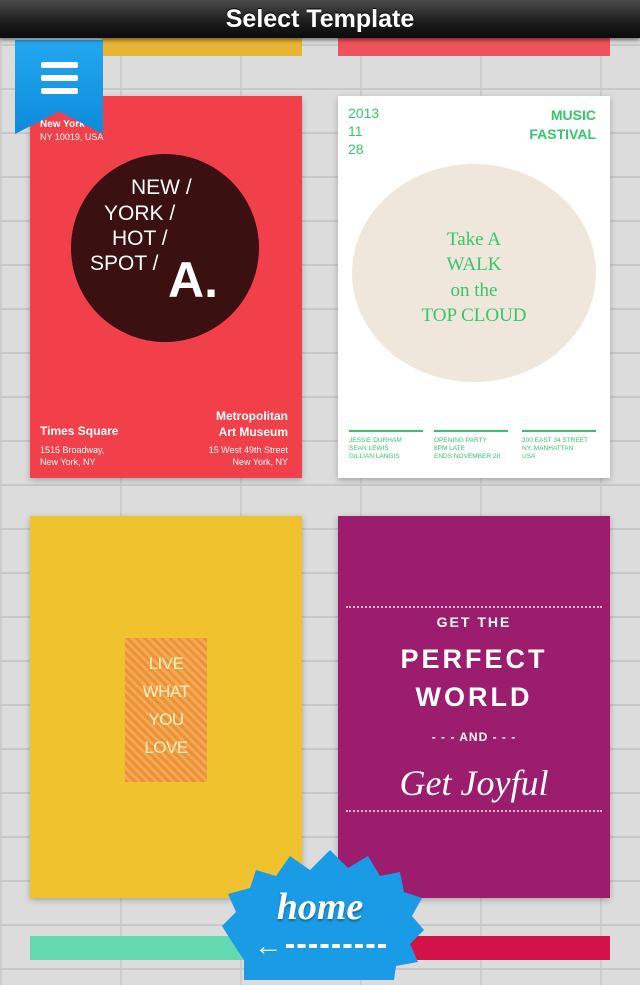 This screenshot has height=985, width=640. I want to click on card-right-subtitle: 15 West 49th Street New York, NY, so click(248, 456).